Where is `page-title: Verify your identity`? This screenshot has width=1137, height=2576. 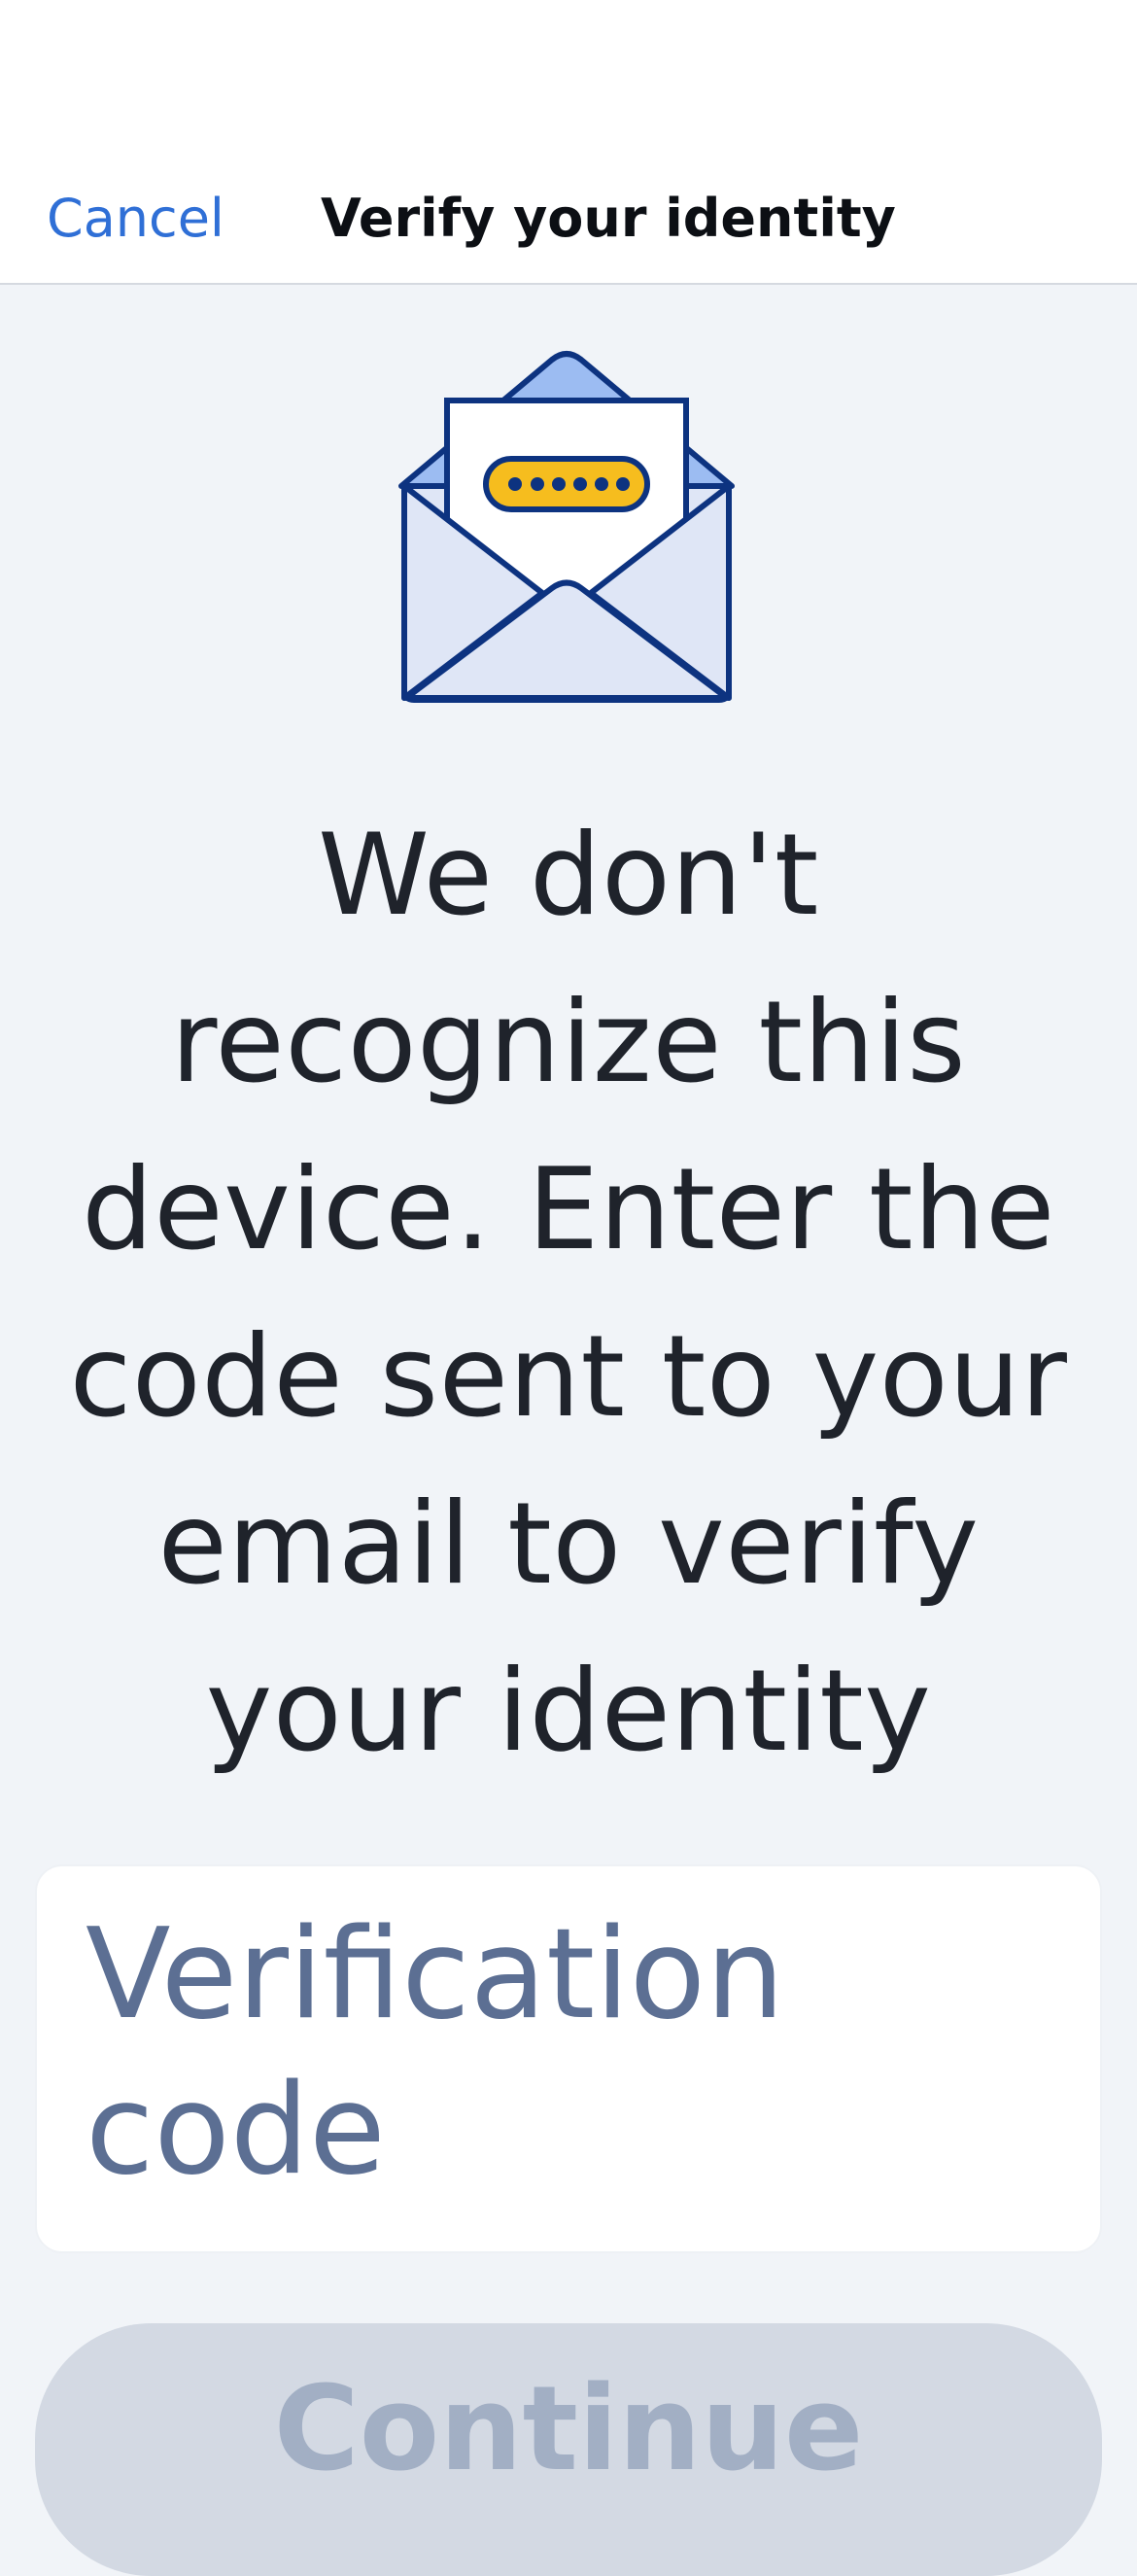
page-title: Verify your identity is located at coordinates (608, 219).